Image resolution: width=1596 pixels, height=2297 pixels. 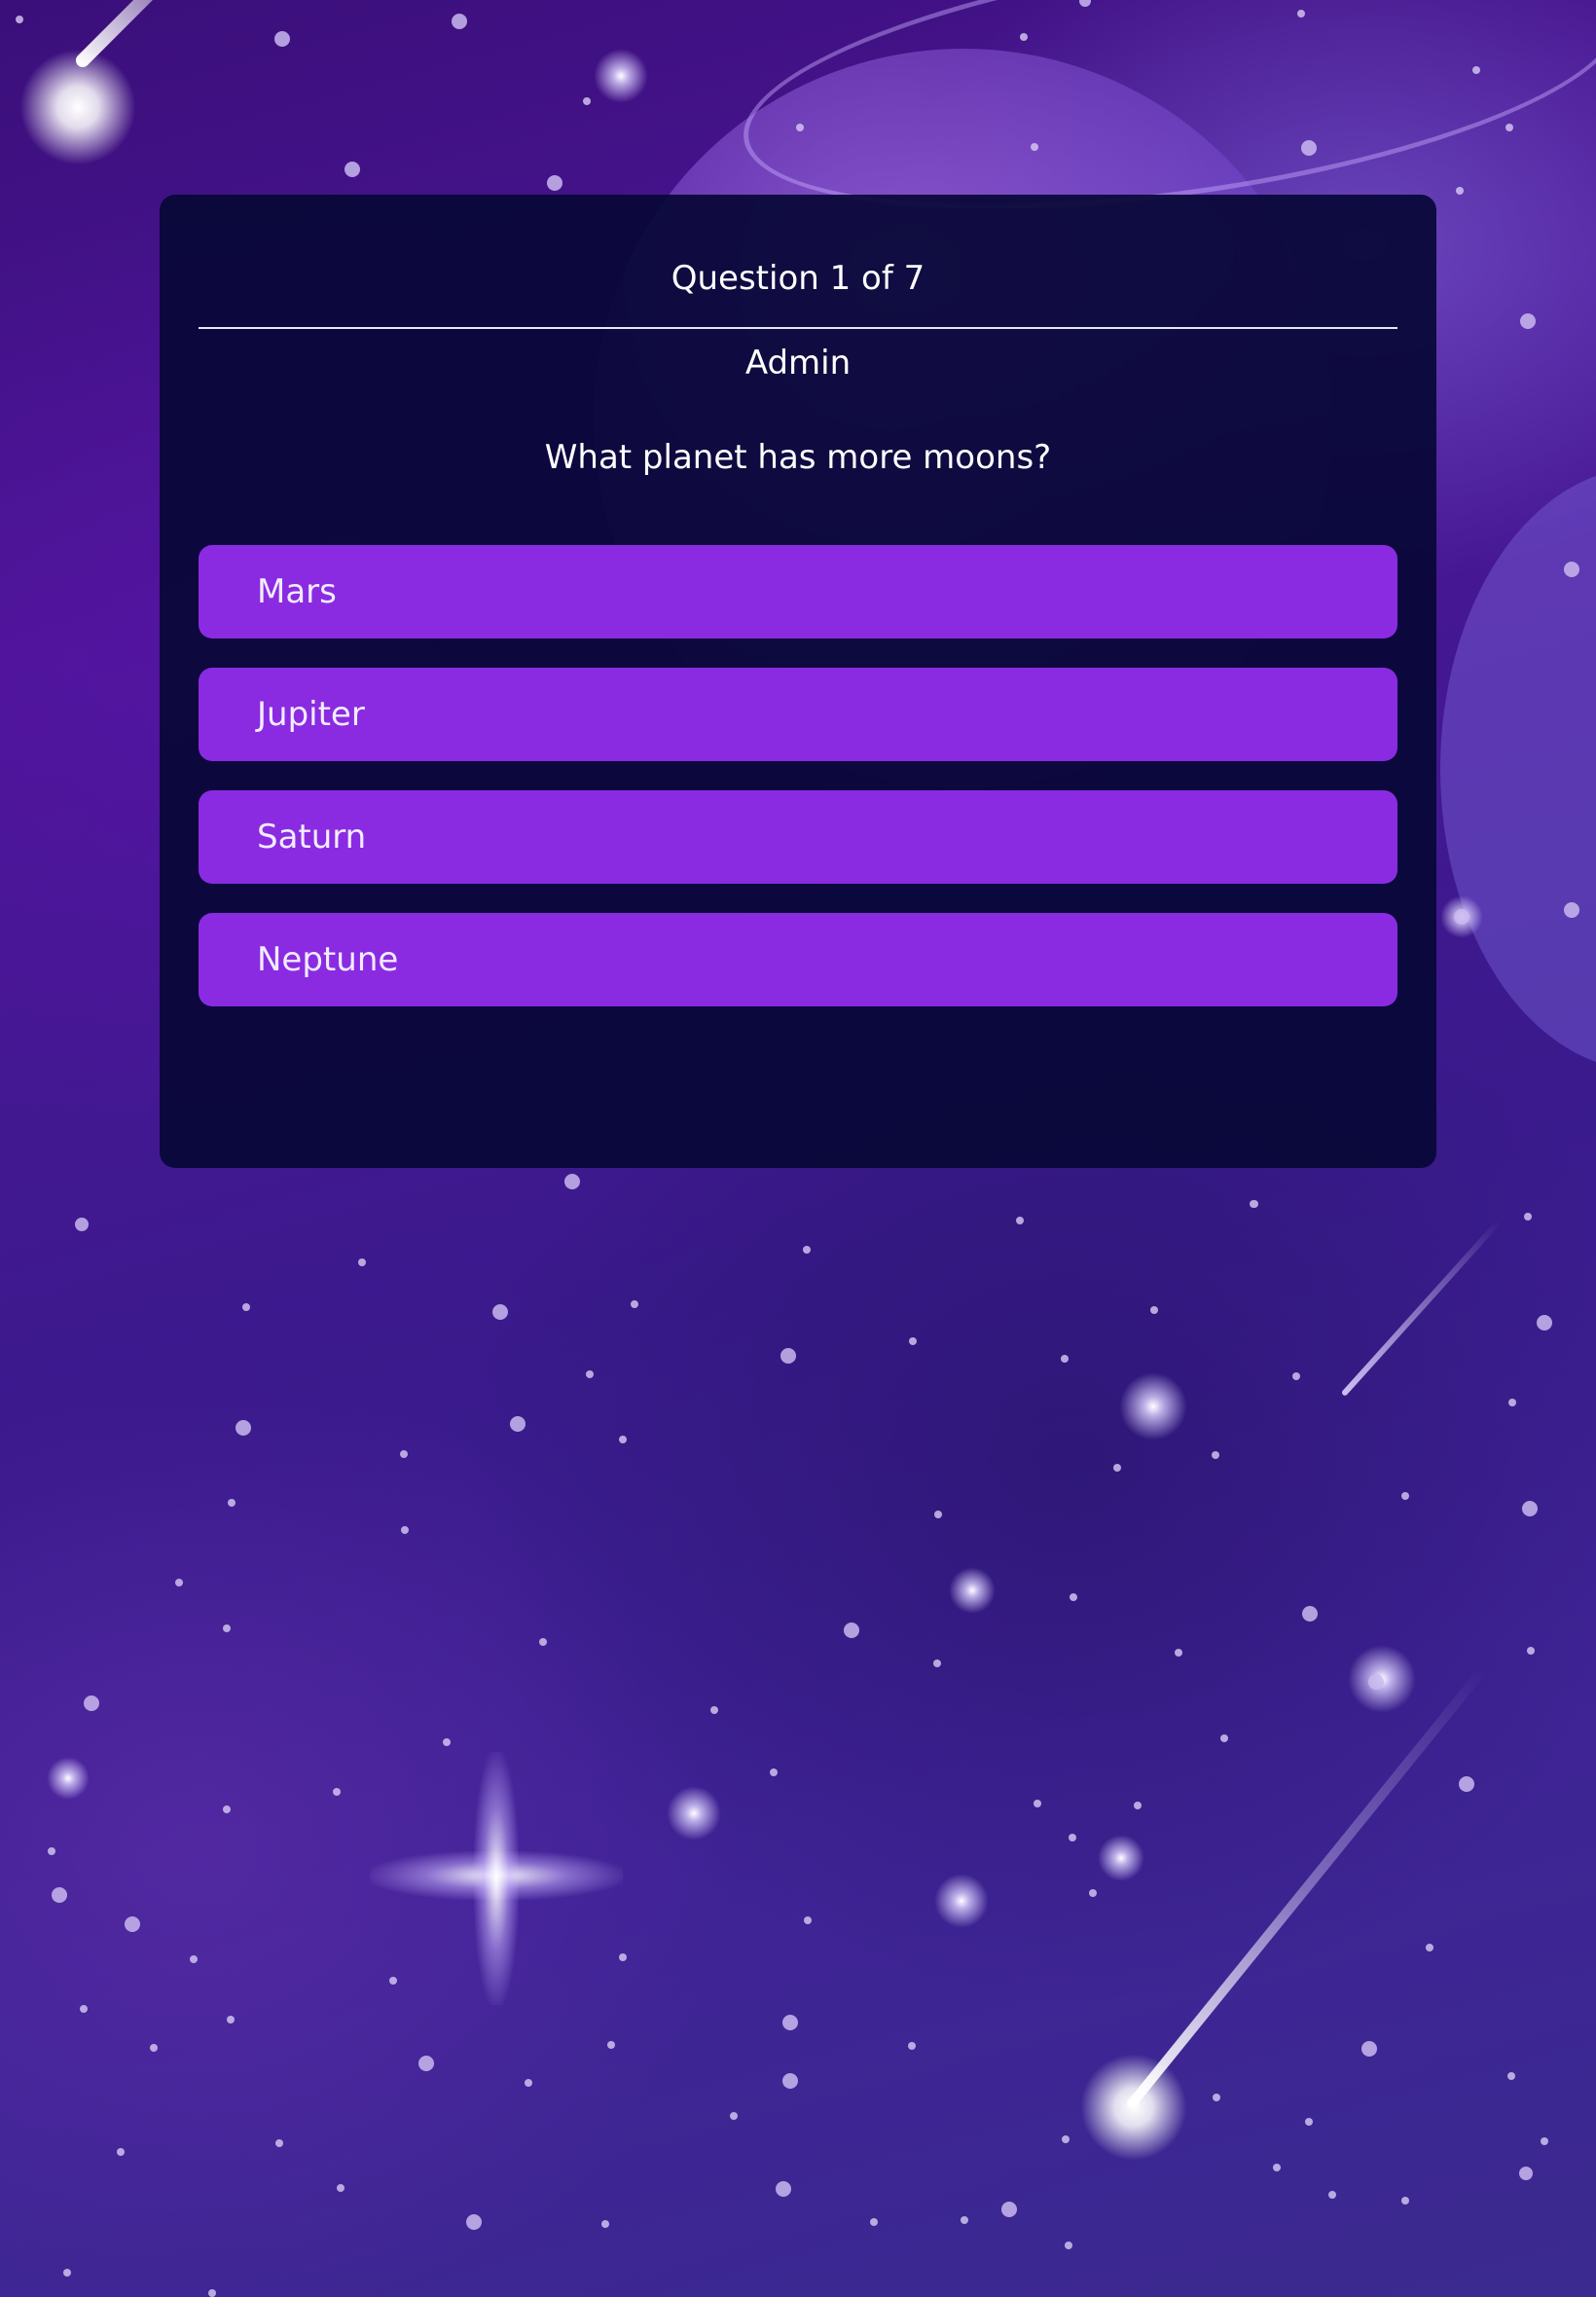 What do you see at coordinates (798, 328) in the screenshot?
I see `header-divider` at bounding box center [798, 328].